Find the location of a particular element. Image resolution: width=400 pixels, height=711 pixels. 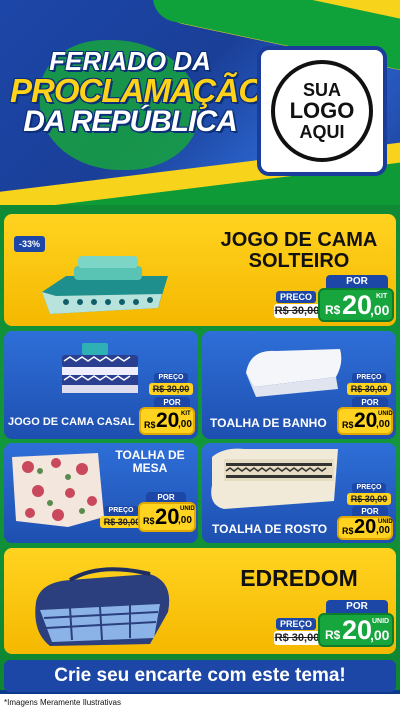

product-name: JOGO DE CAMA CASAL is located at coordinates (71, 422).